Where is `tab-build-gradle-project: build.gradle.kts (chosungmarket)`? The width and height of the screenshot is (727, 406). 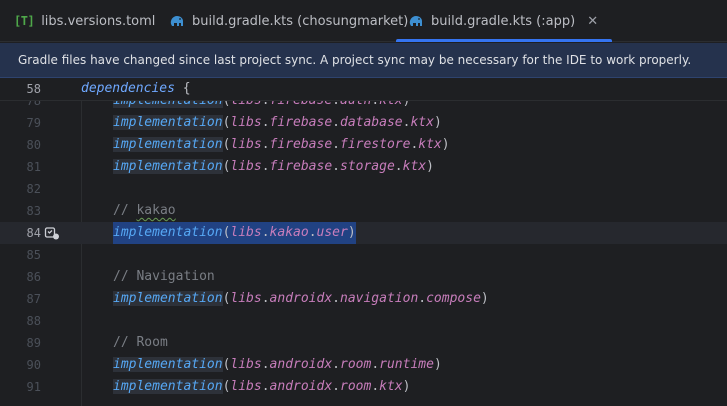 tab-build-gradle-project: build.gradle.kts (chosungmarket) is located at coordinates (288, 21).